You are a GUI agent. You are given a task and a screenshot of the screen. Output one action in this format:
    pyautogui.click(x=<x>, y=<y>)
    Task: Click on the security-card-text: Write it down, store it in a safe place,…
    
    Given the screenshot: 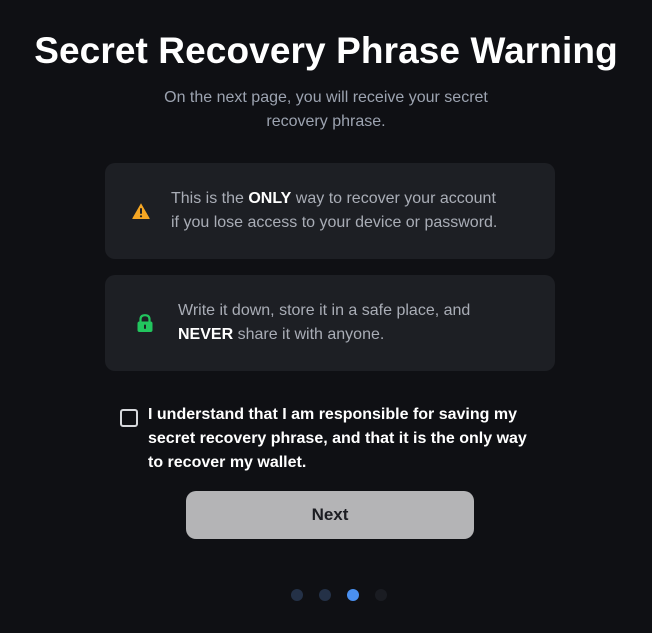 What is the action you would take?
    pyautogui.click(x=358, y=323)
    